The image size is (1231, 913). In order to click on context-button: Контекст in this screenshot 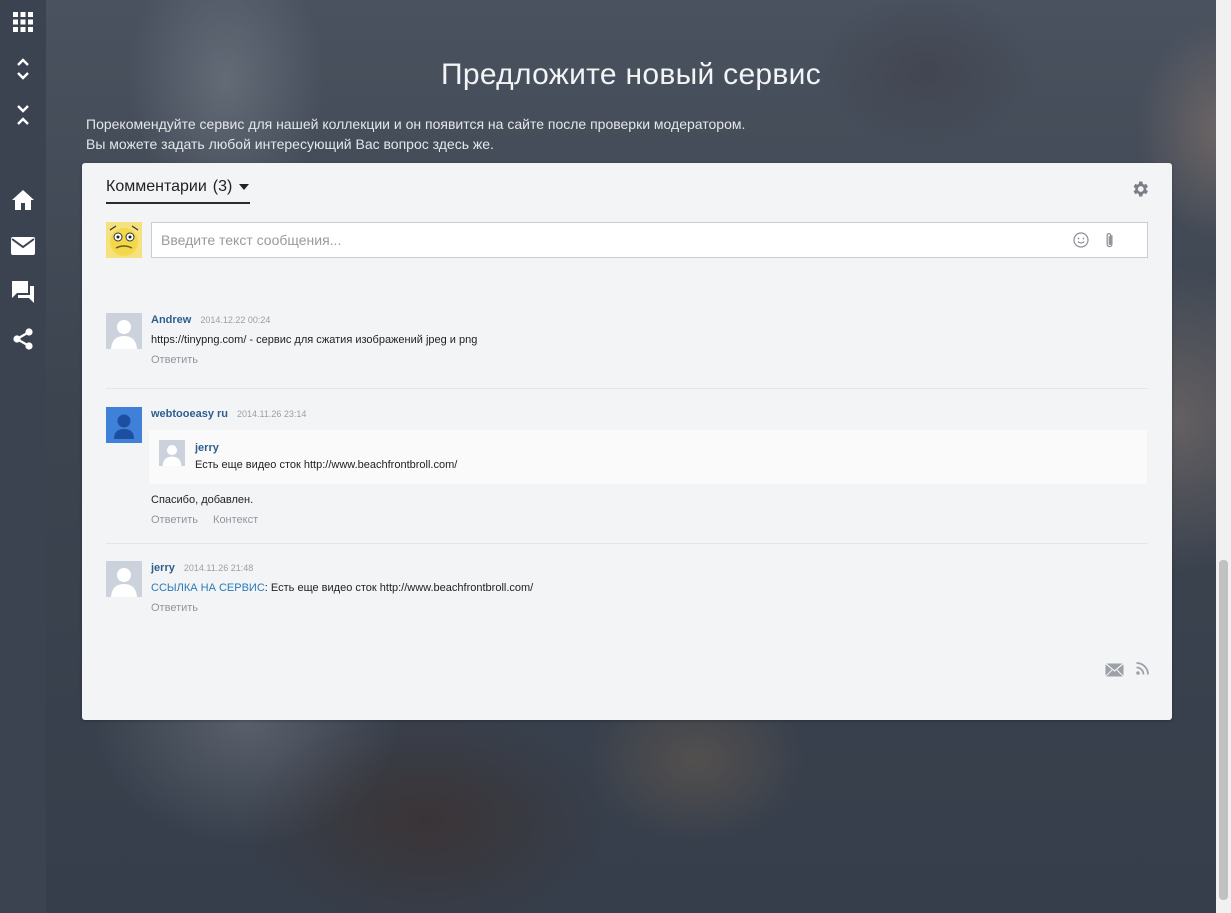, I will do `click(235, 520)`.